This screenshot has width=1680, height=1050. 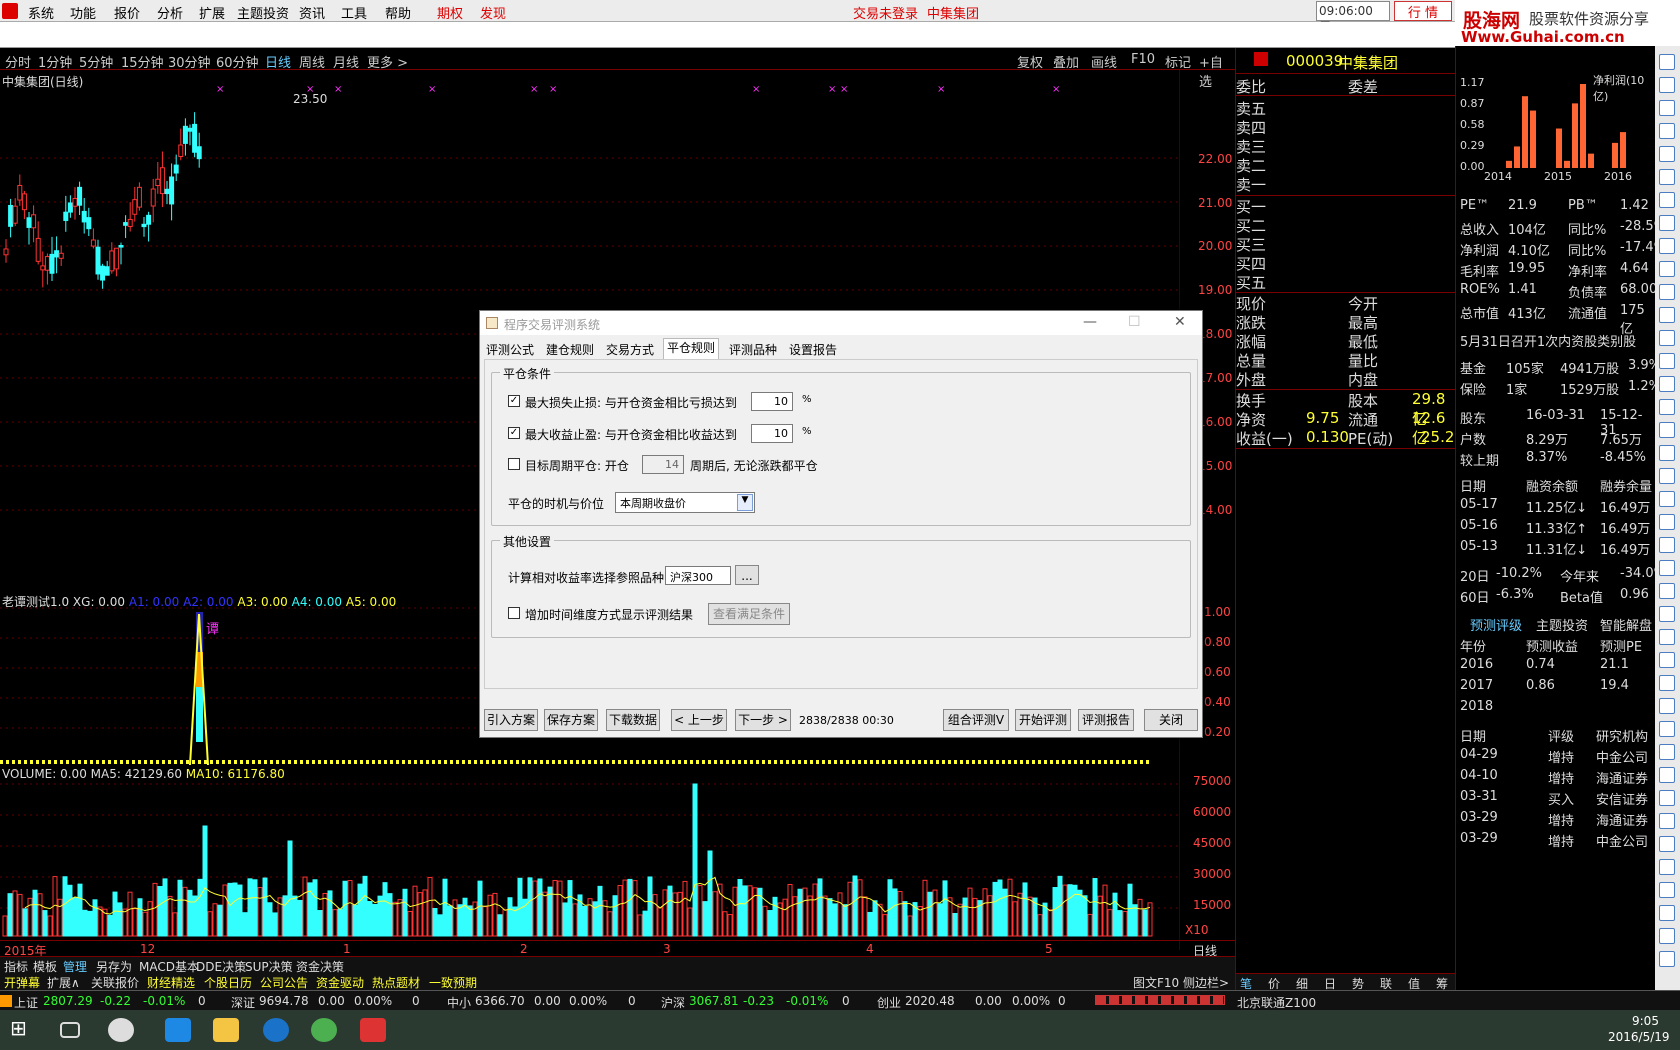 I want to click on period-5min: 5分钟, so click(x=96, y=61).